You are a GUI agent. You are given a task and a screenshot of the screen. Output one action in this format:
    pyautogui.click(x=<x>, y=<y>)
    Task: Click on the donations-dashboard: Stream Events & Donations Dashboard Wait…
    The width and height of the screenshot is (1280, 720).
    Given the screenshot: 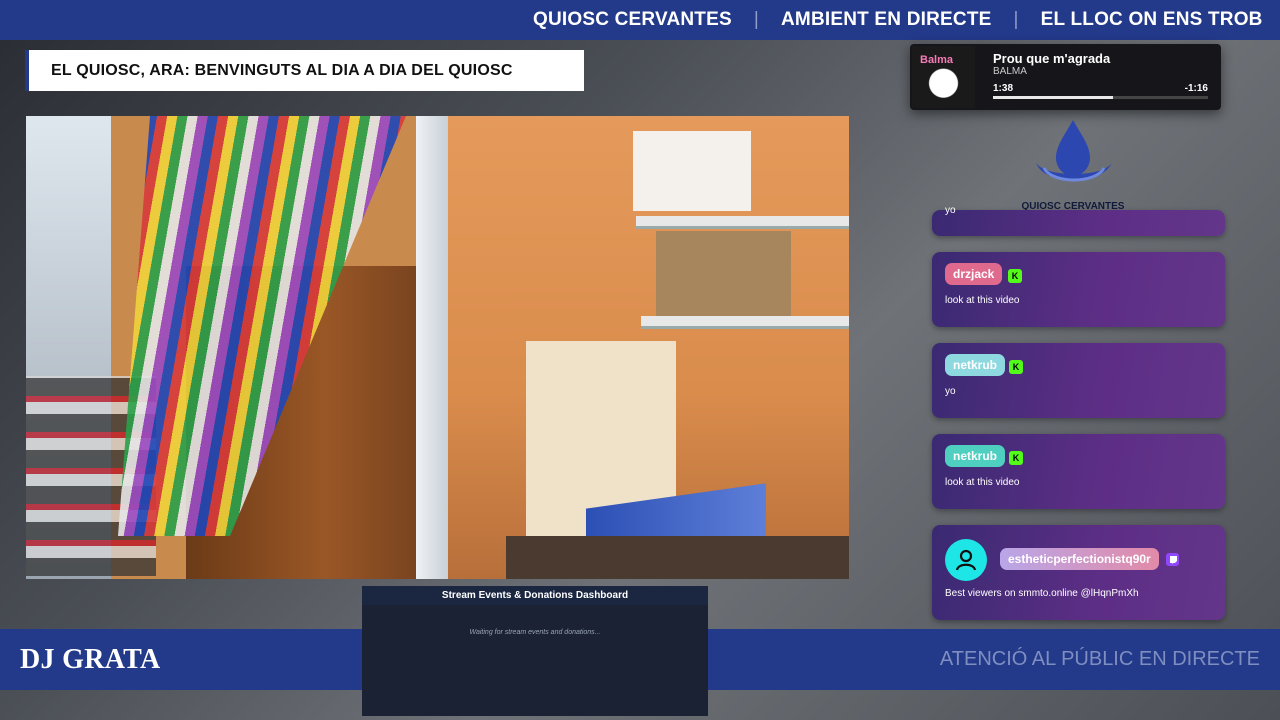 What is the action you would take?
    pyautogui.click(x=535, y=651)
    